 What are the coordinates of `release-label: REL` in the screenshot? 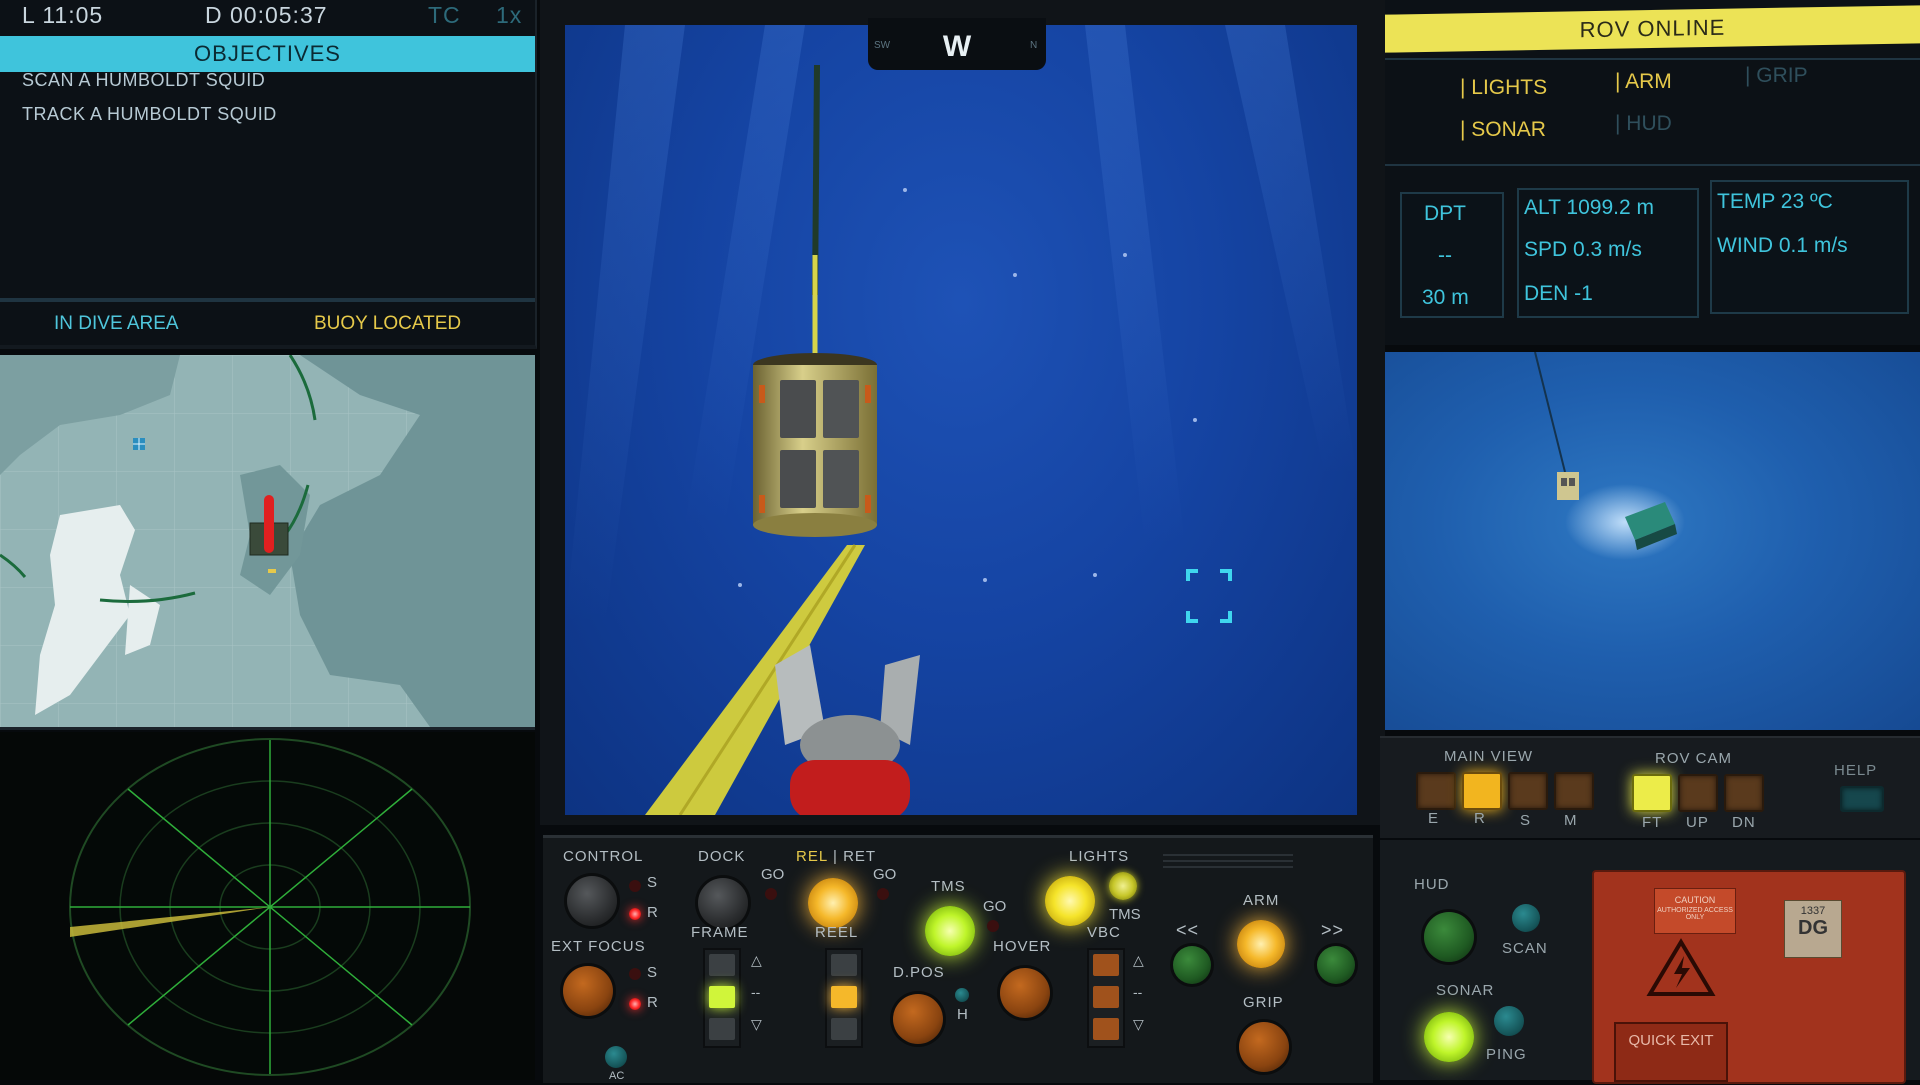 It's located at (812, 856).